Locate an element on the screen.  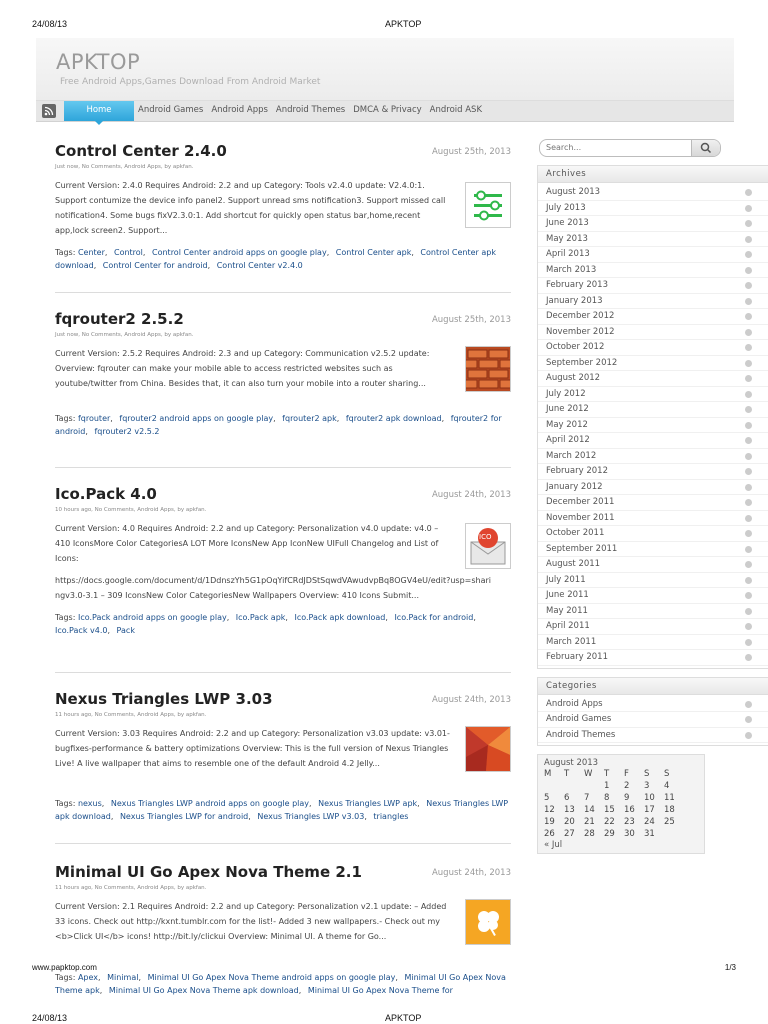
archive-item: November 2011 is located at coordinates (653, 518).